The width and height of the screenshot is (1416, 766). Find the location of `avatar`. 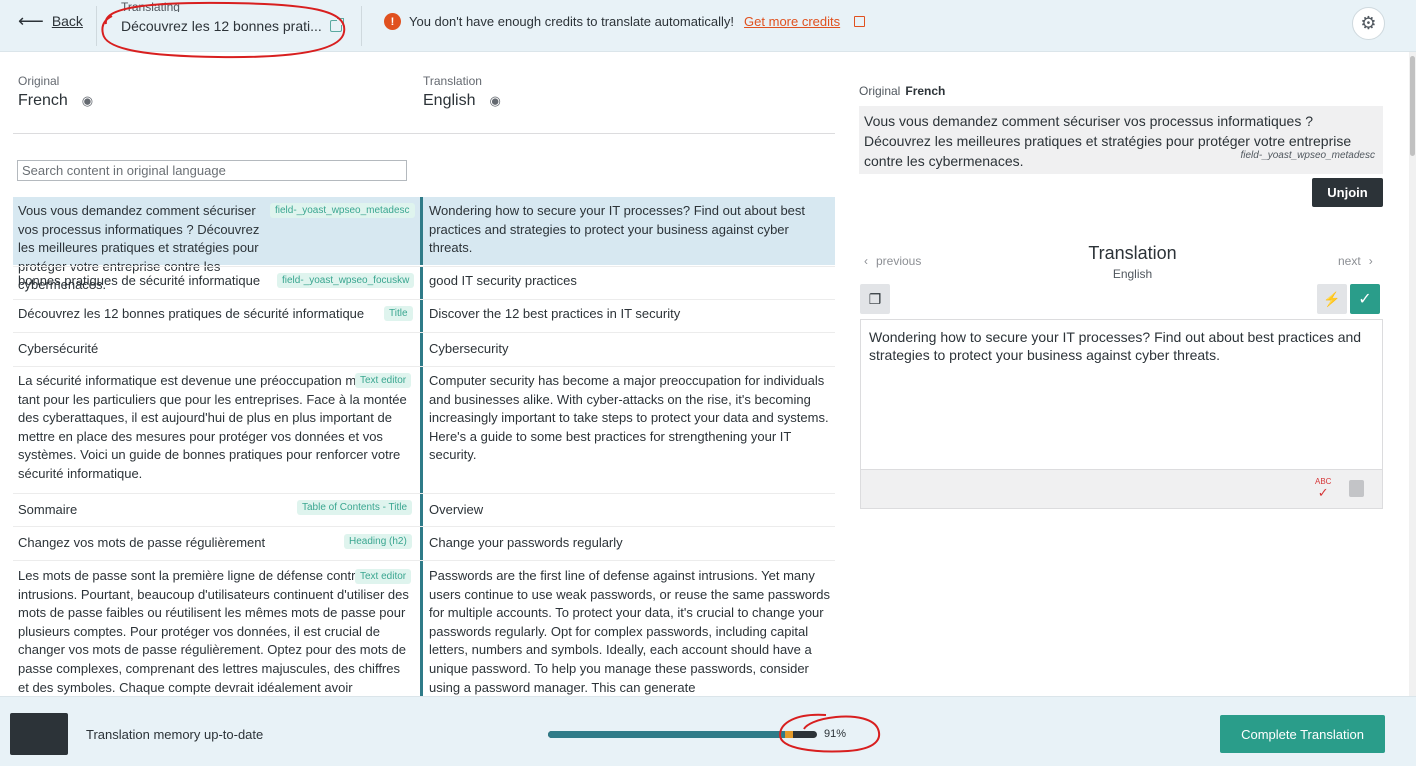

avatar is located at coordinates (39, 734).